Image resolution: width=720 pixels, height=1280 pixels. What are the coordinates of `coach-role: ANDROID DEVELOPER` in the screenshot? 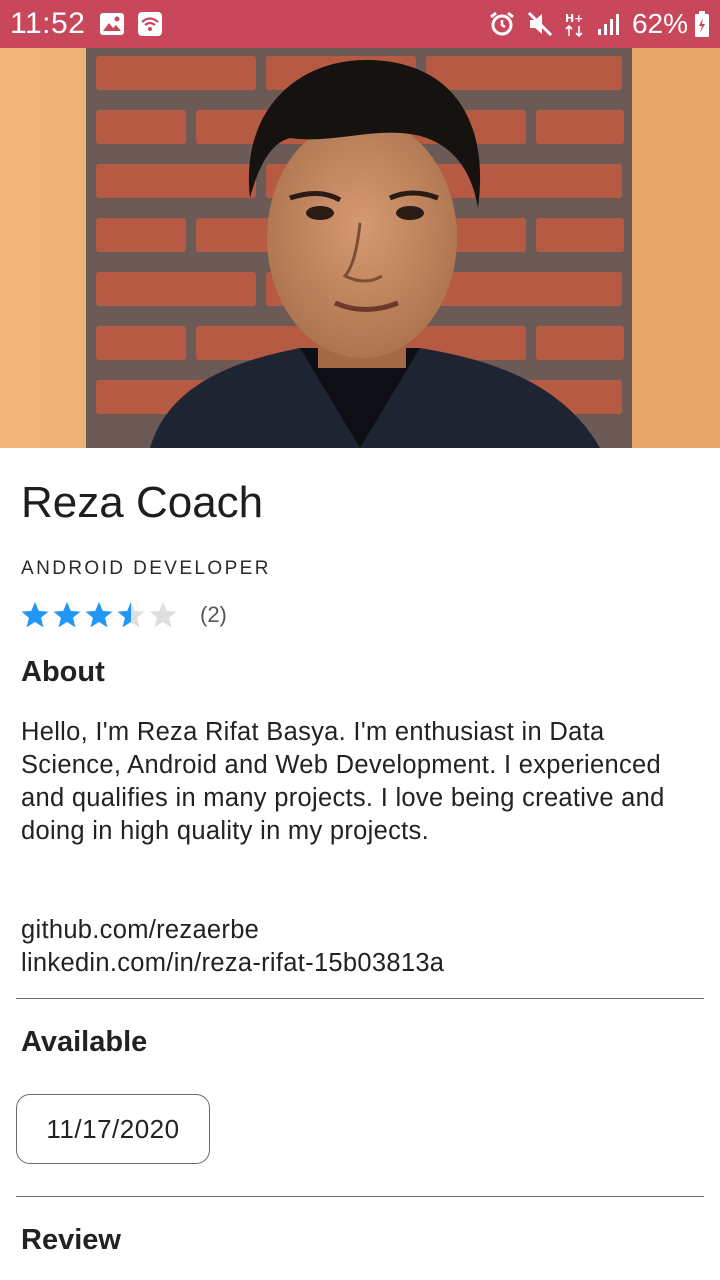 It's located at (146, 568).